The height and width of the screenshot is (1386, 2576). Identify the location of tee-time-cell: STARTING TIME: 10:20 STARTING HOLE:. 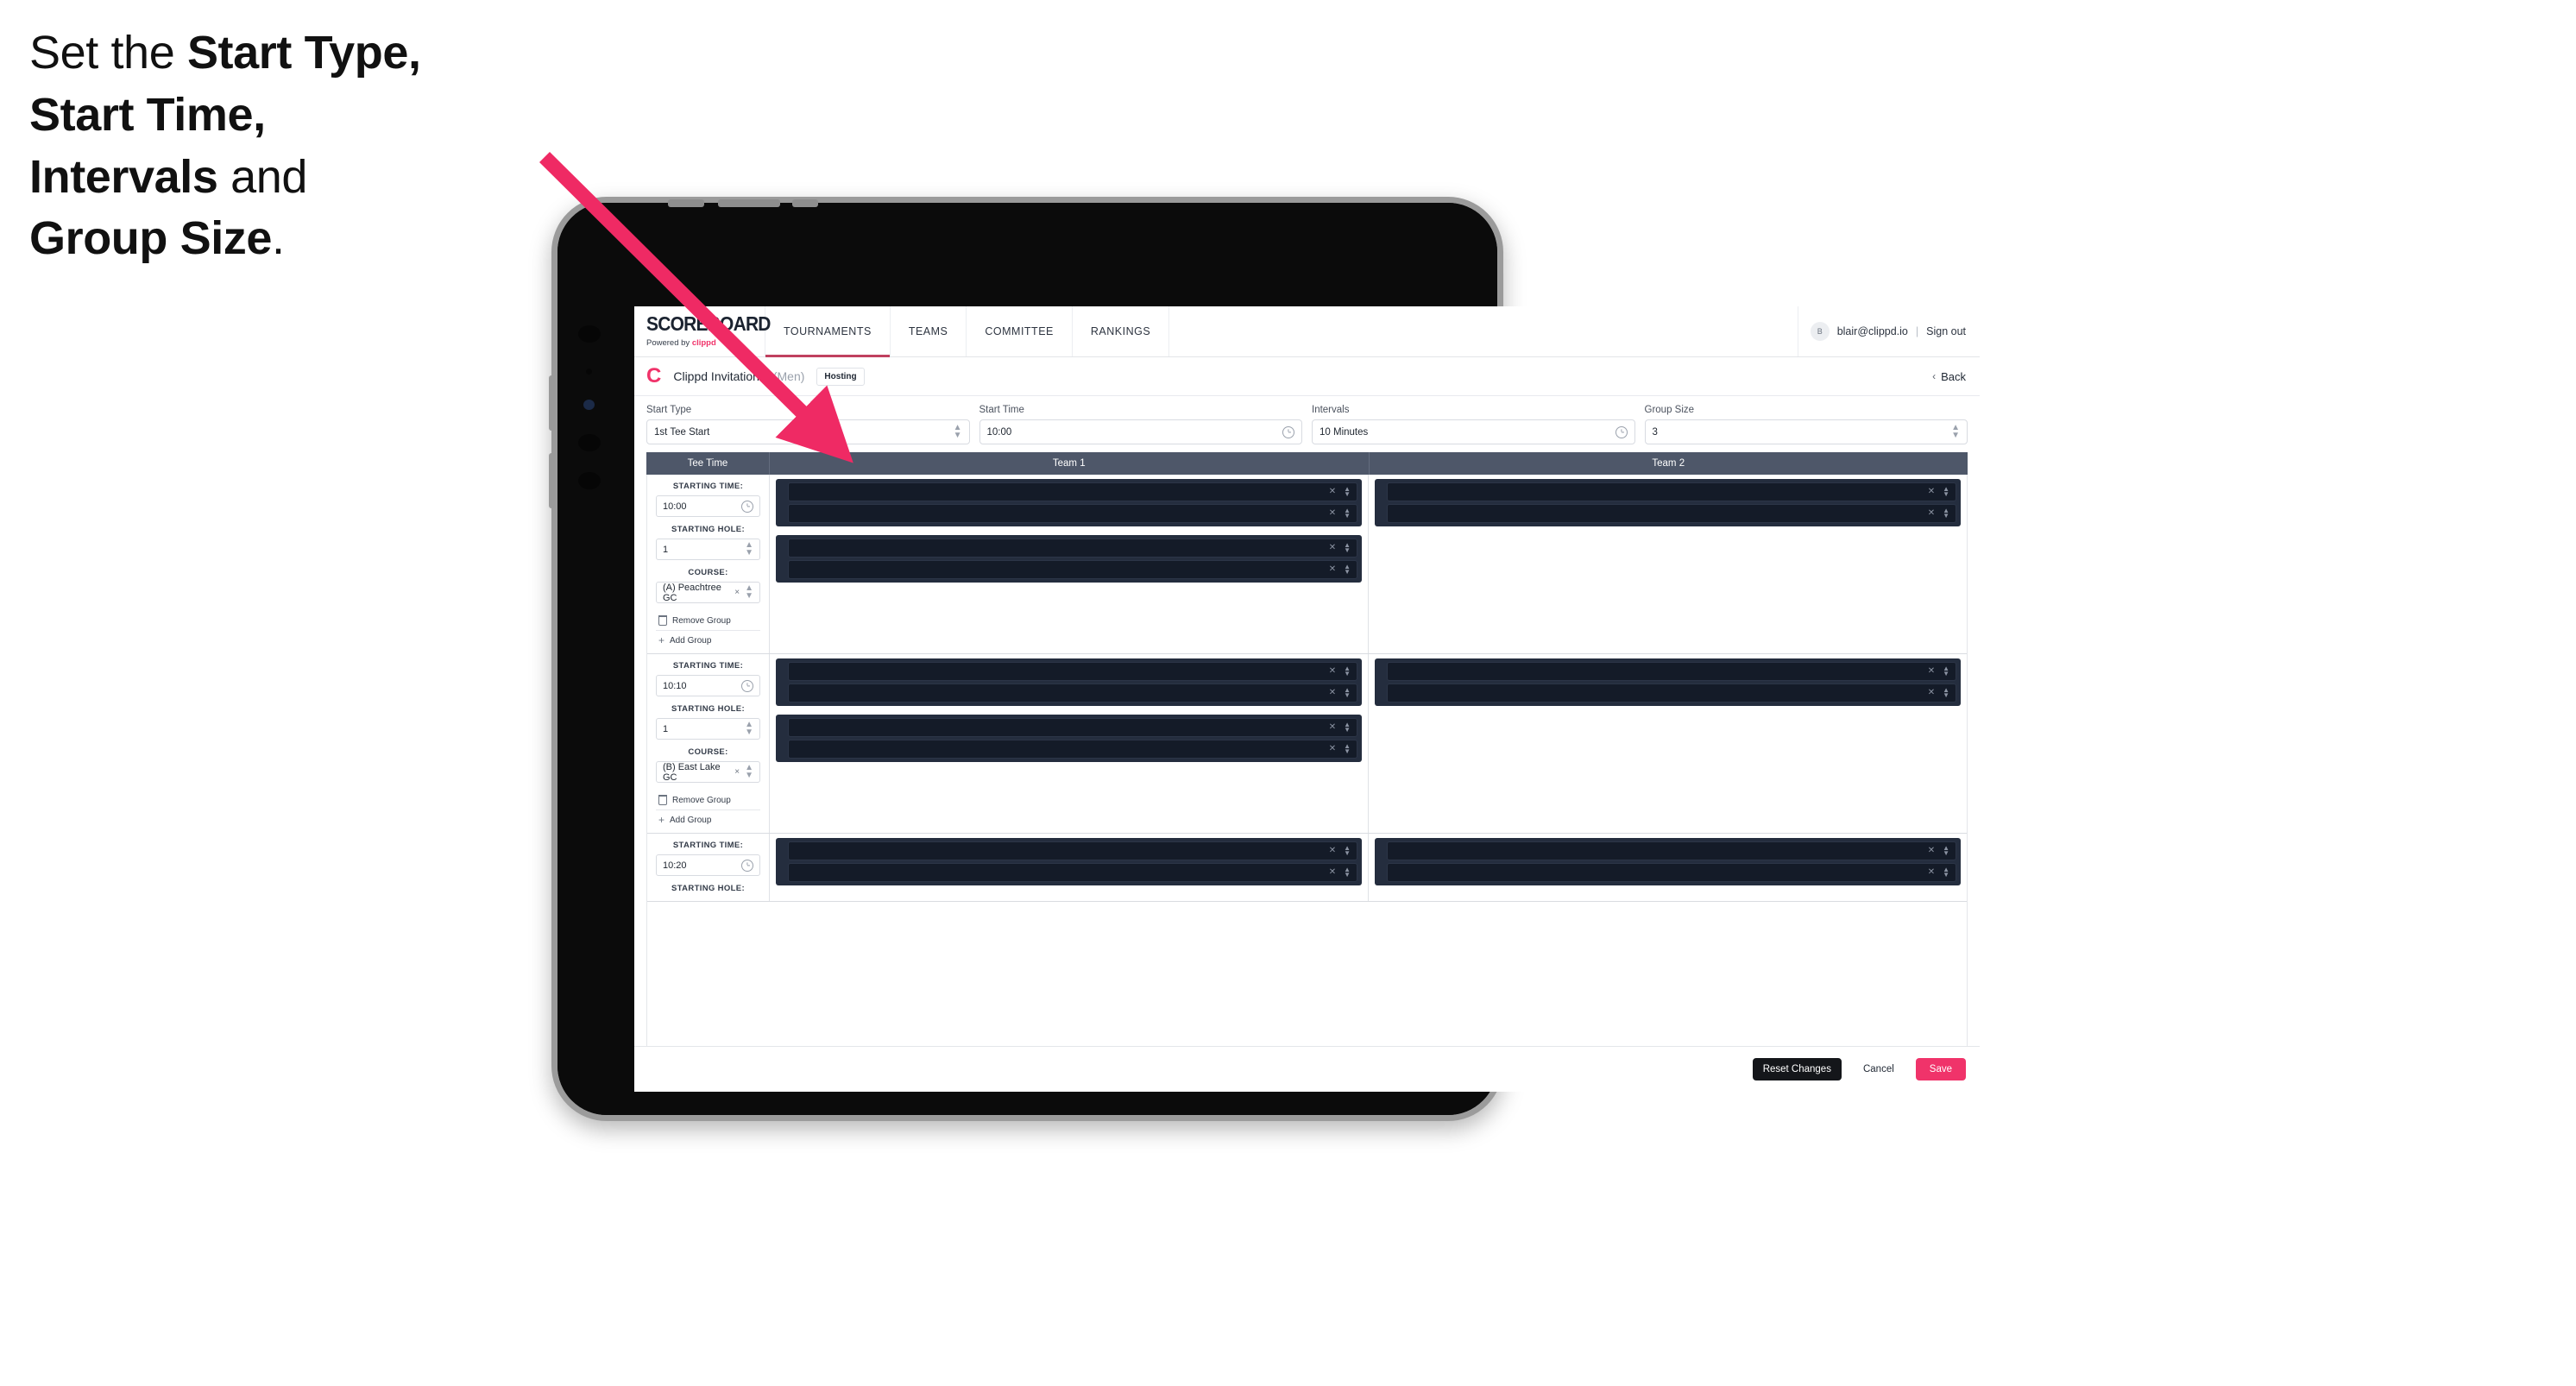
(709, 868).